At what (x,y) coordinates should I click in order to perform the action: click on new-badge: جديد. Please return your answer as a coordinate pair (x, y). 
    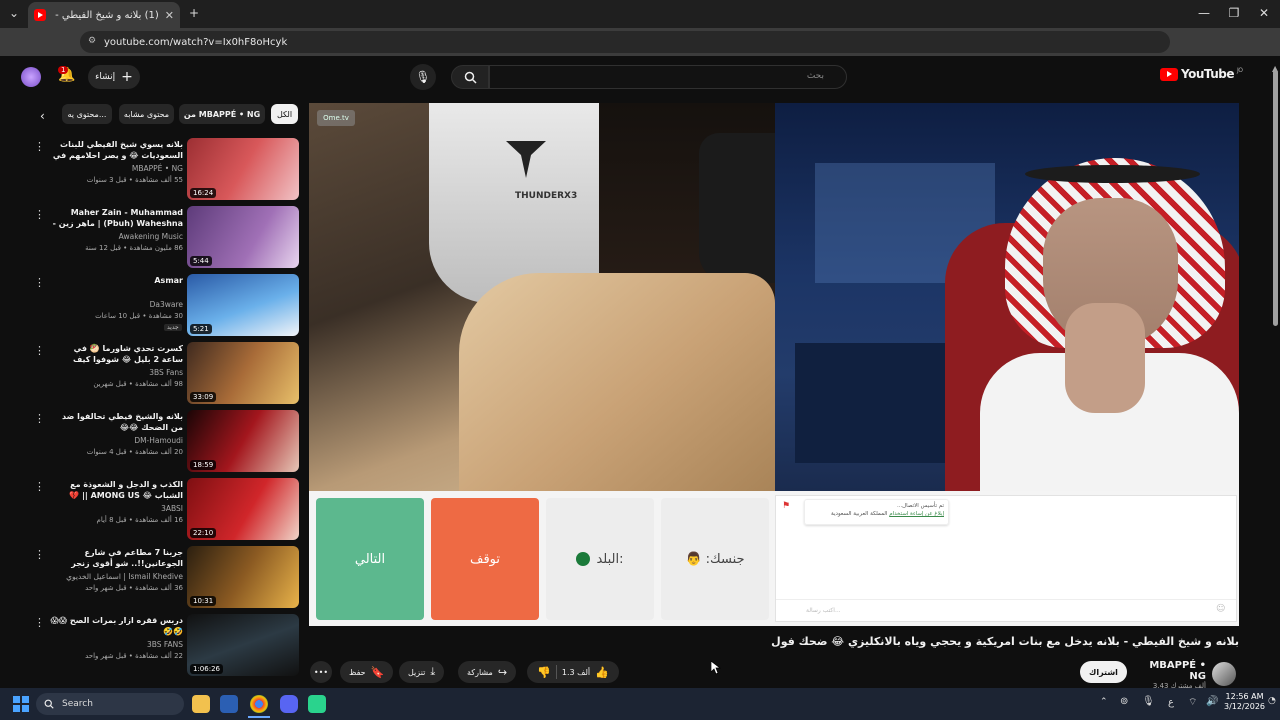
    Looking at the image, I should click on (173, 327).